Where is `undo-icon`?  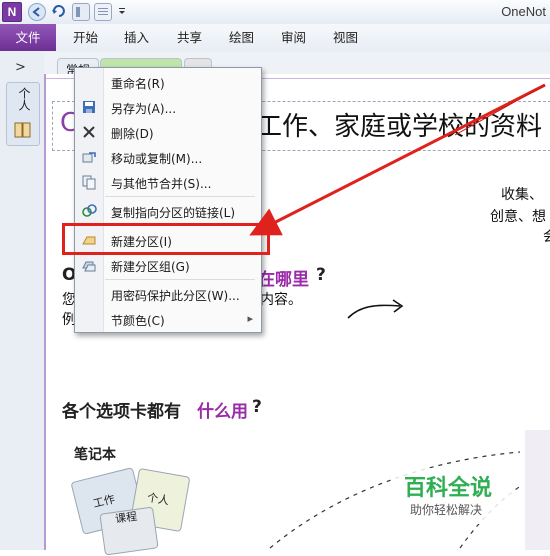
undo-icon is located at coordinates (58, 11).